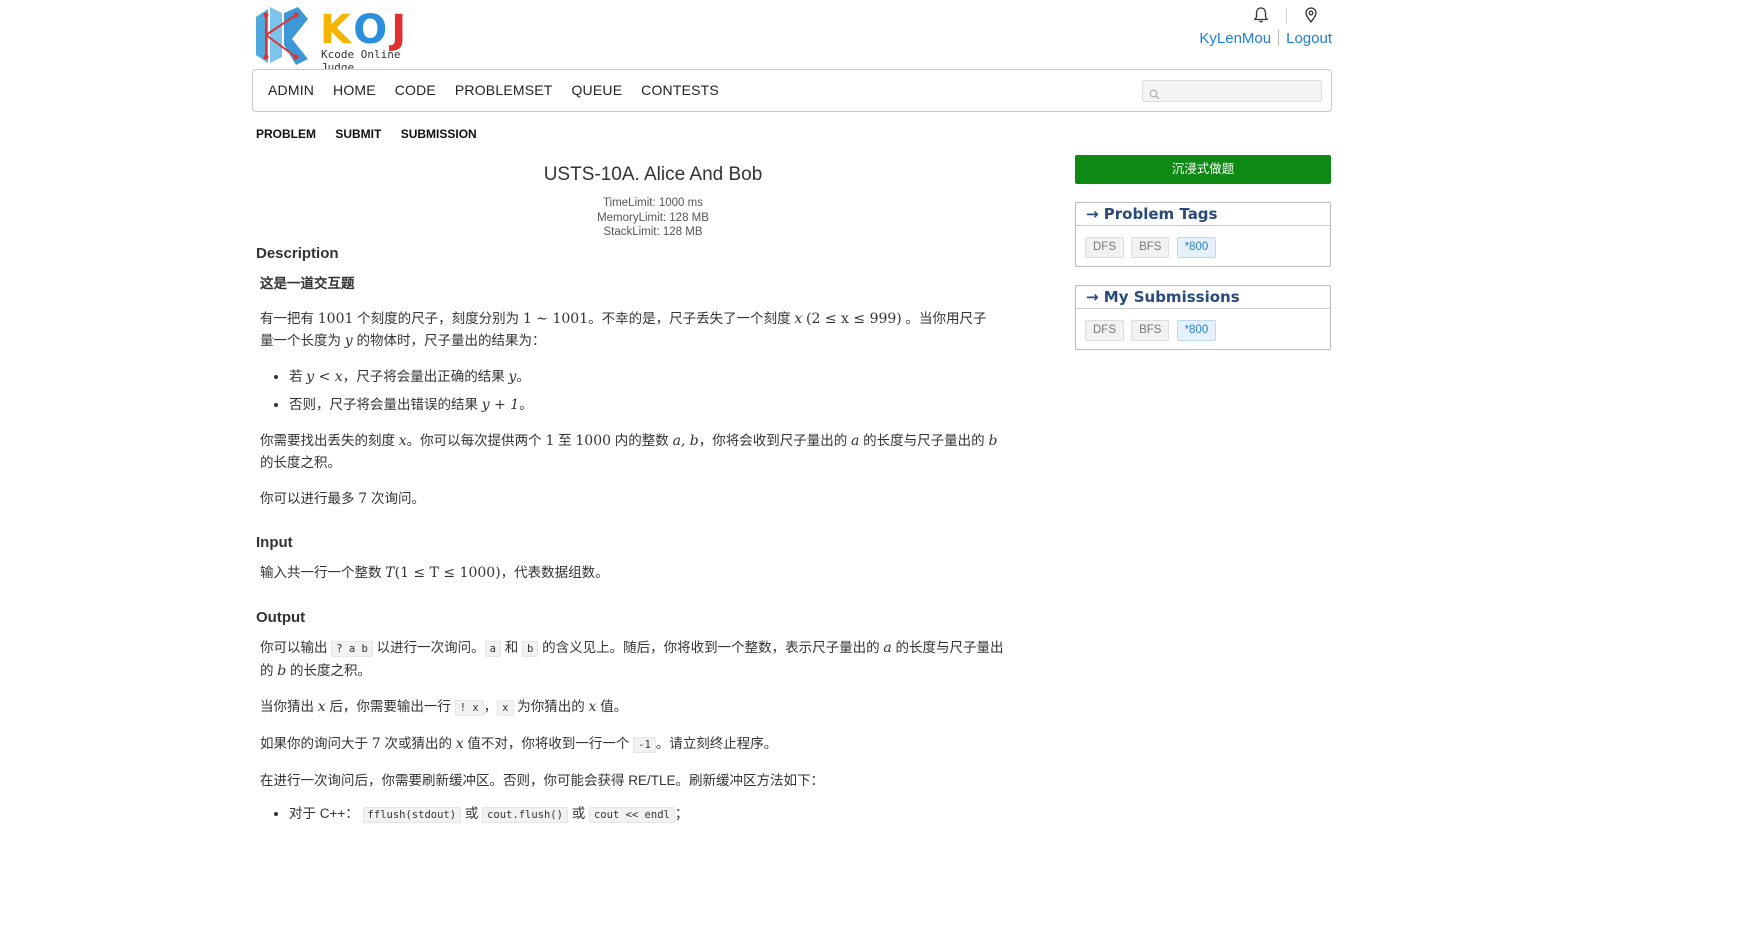 Image resolution: width=1743 pixels, height=942 pixels. I want to click on submission-tag-rating: *800, so click(1196, 330).